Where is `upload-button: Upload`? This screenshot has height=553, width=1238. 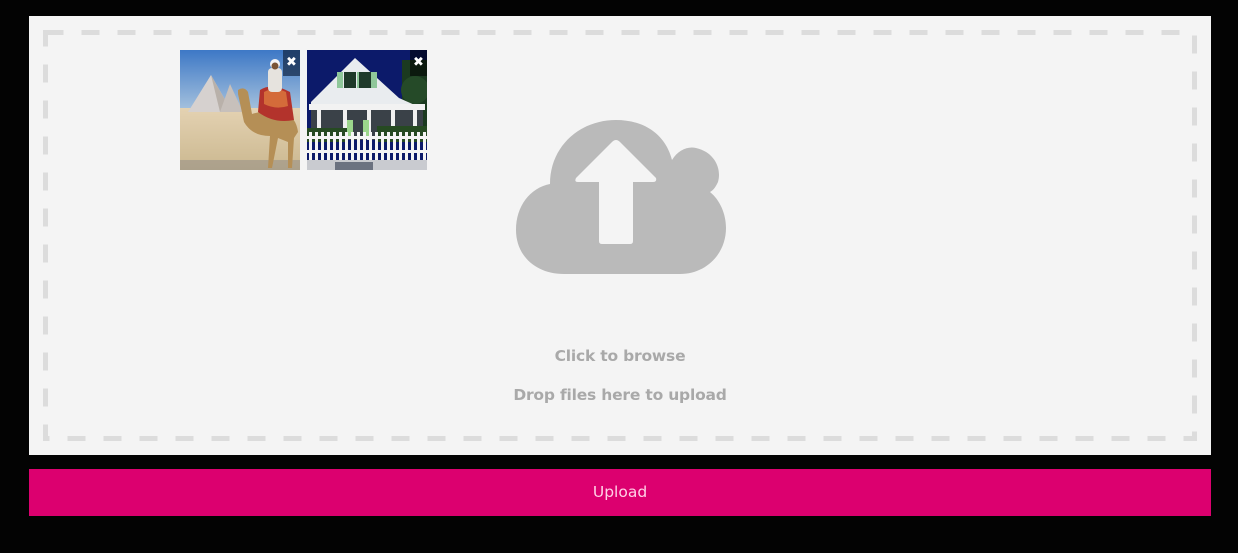 upload-button: Upload is located at coordinates (620, 492).